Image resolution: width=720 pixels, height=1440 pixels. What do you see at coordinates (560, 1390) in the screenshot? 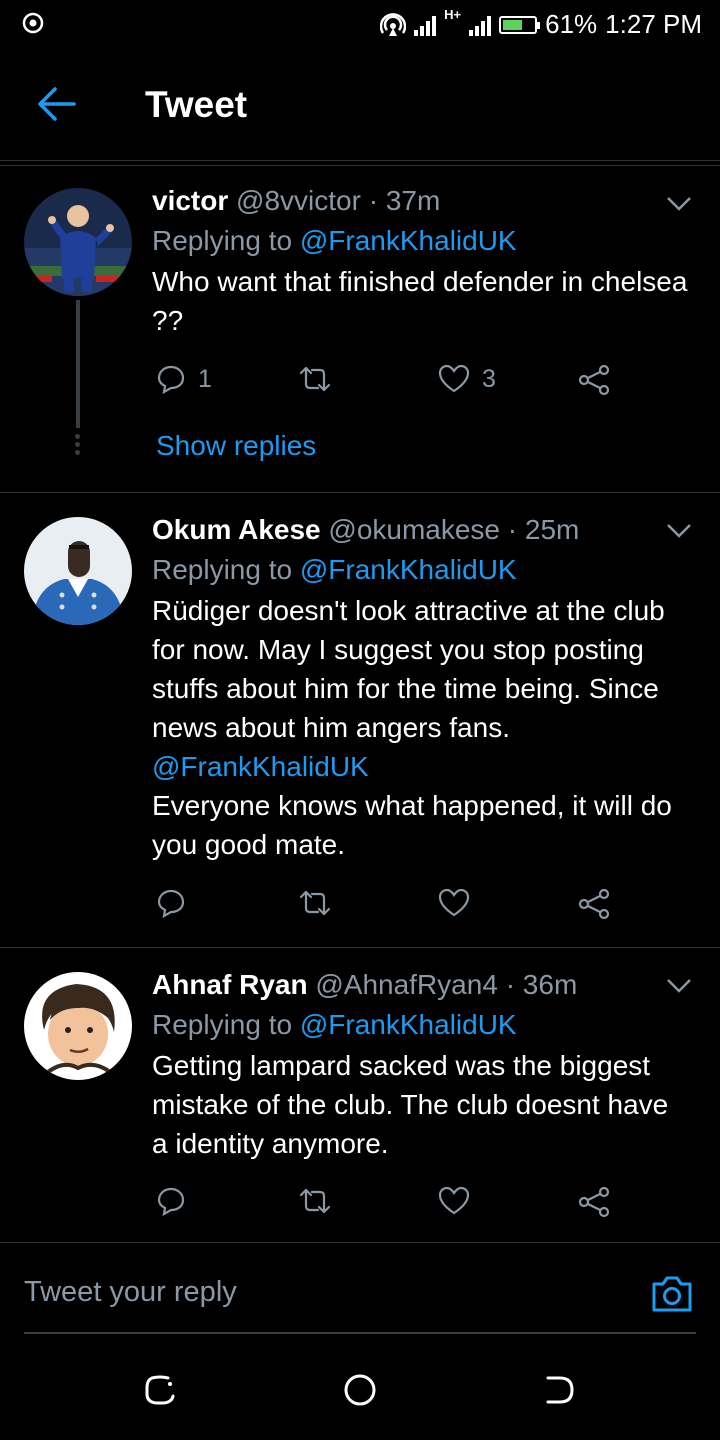
I see `back-icon` at bounding box center [560, 1390].